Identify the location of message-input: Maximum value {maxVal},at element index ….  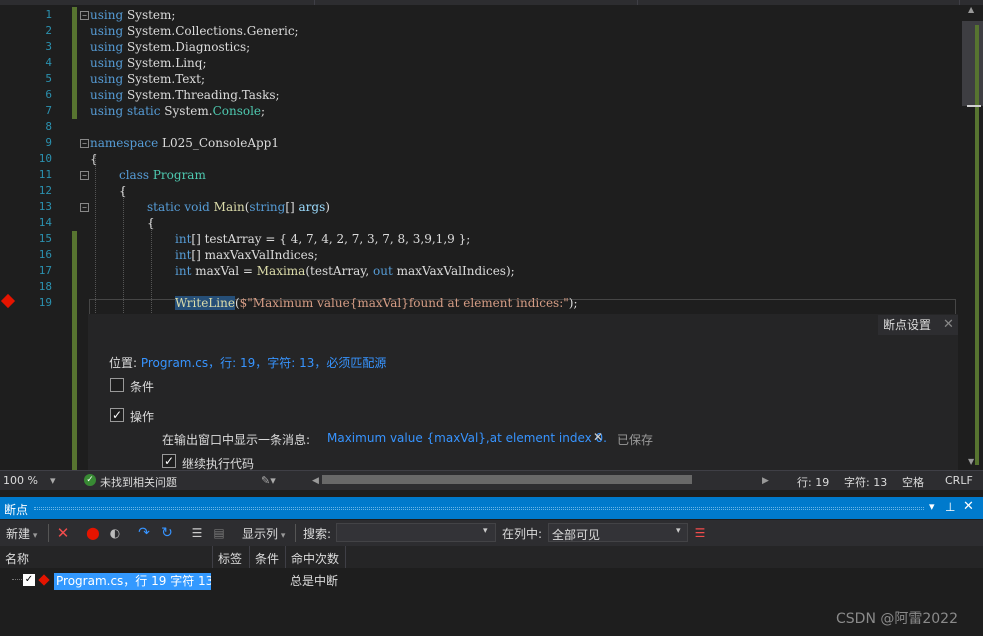
(467, 438).